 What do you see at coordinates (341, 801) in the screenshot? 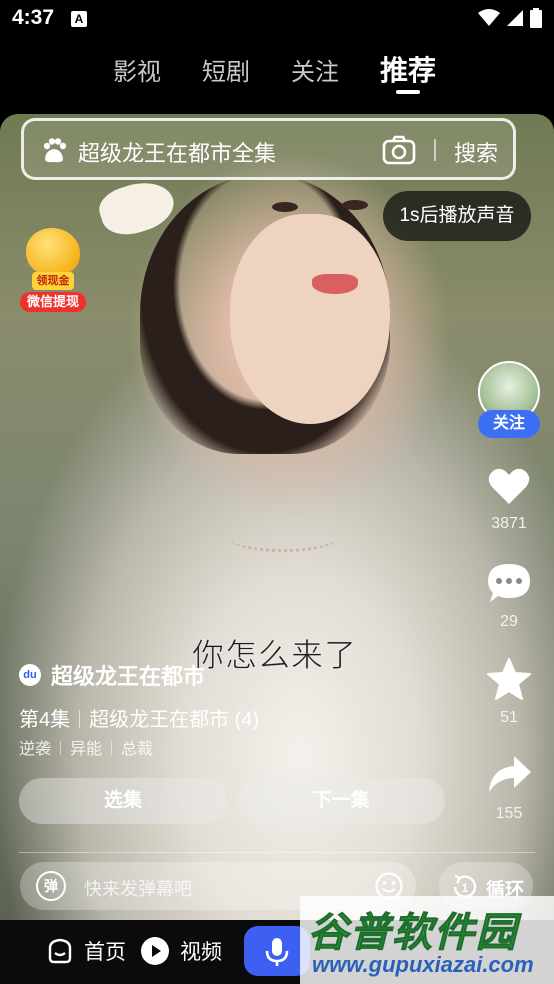
I see `next-episode-button: 下一集` at bounding box center [341, 801].